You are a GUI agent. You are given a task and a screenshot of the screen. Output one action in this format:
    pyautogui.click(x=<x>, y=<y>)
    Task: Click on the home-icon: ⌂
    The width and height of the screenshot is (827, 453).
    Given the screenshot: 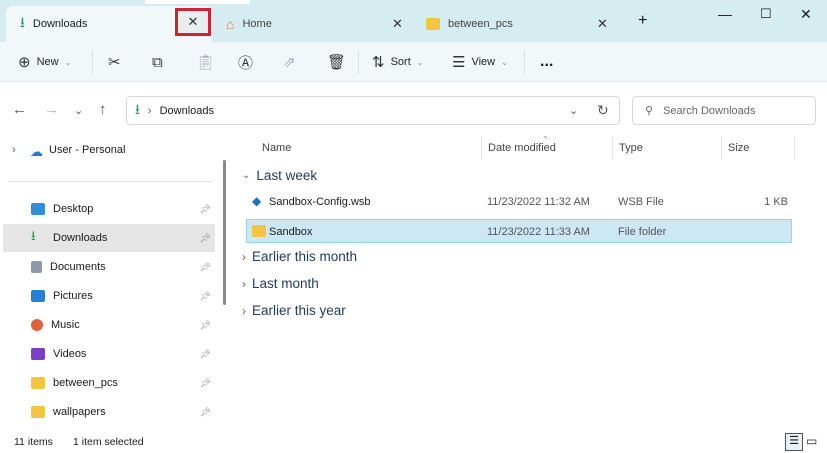 What is the action you would take?
    pyautogui.click(x=230, y=24)
    